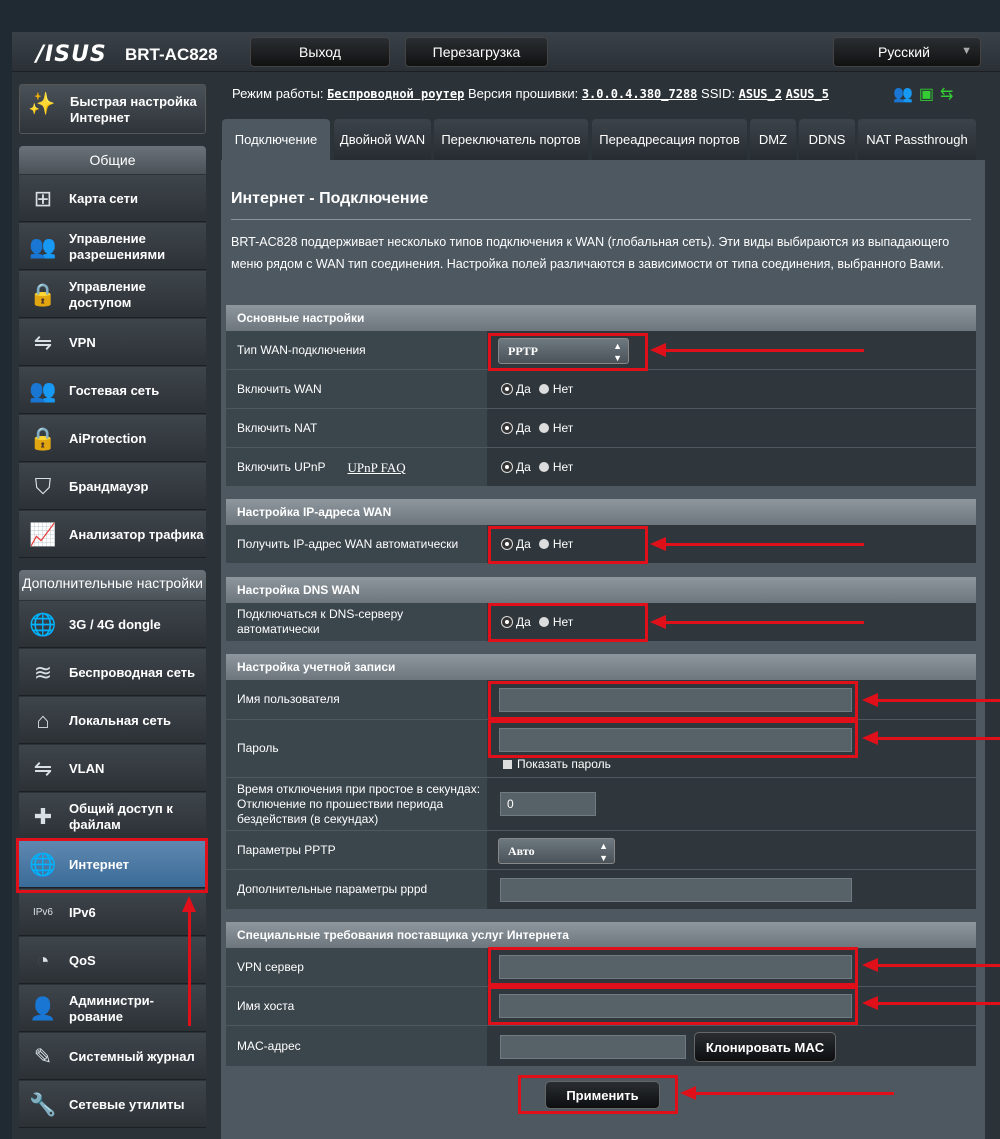 The height and width of the screenshot is (1139, 1000). I want to click on wifi-icon: ≋, so click(43, 672).